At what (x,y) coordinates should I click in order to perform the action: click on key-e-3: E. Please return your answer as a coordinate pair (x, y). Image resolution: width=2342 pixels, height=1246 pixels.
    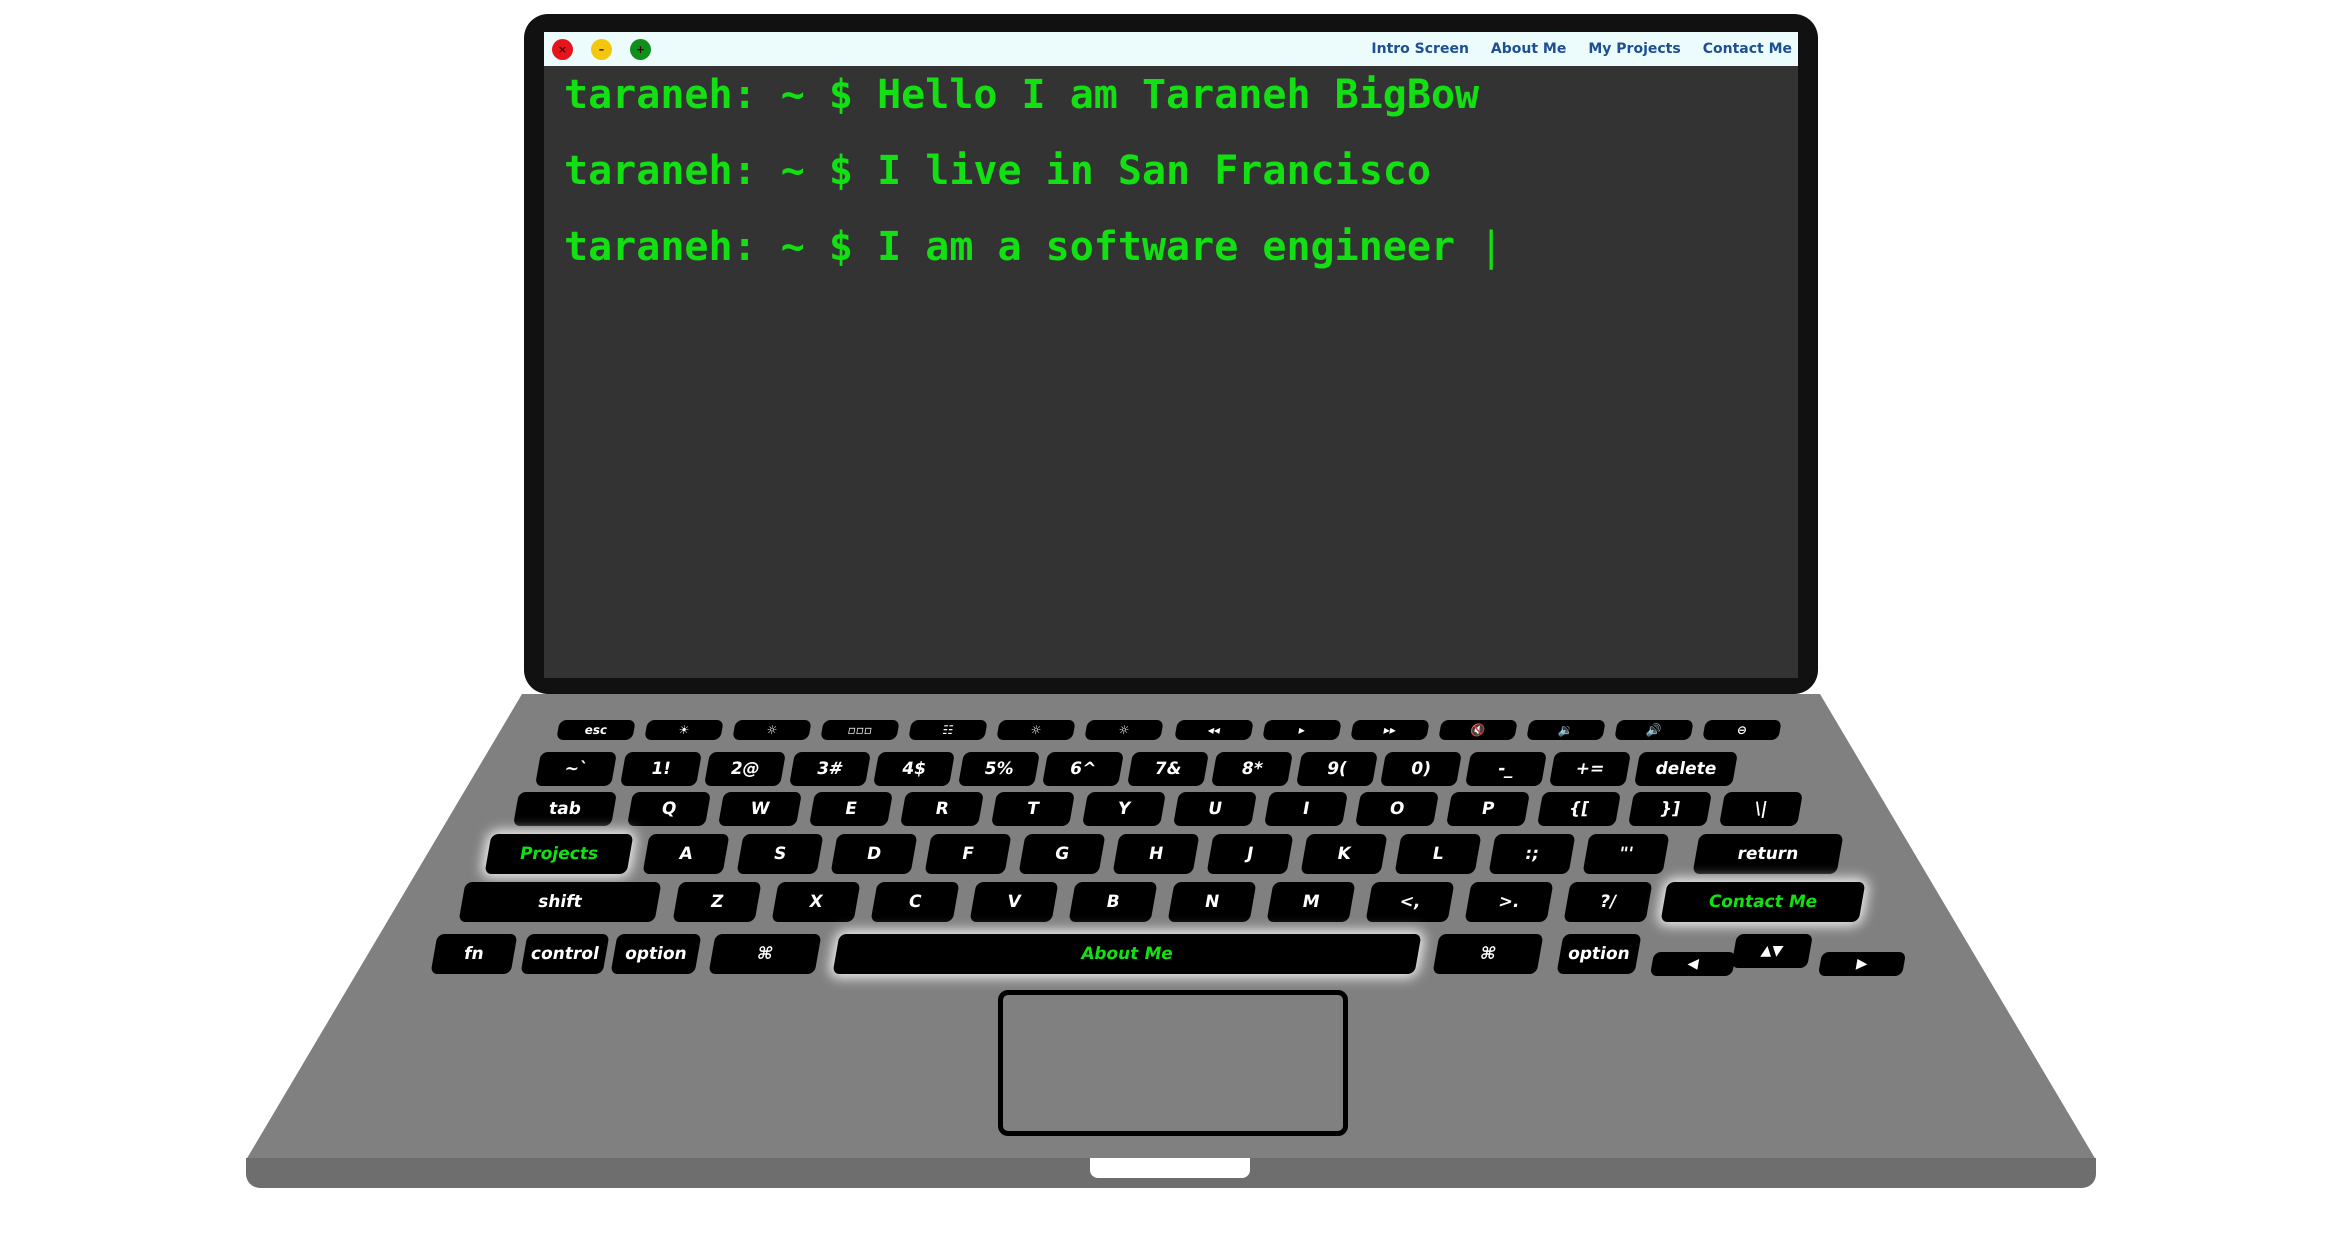
    Looking at the image, I should click on (851, 809).